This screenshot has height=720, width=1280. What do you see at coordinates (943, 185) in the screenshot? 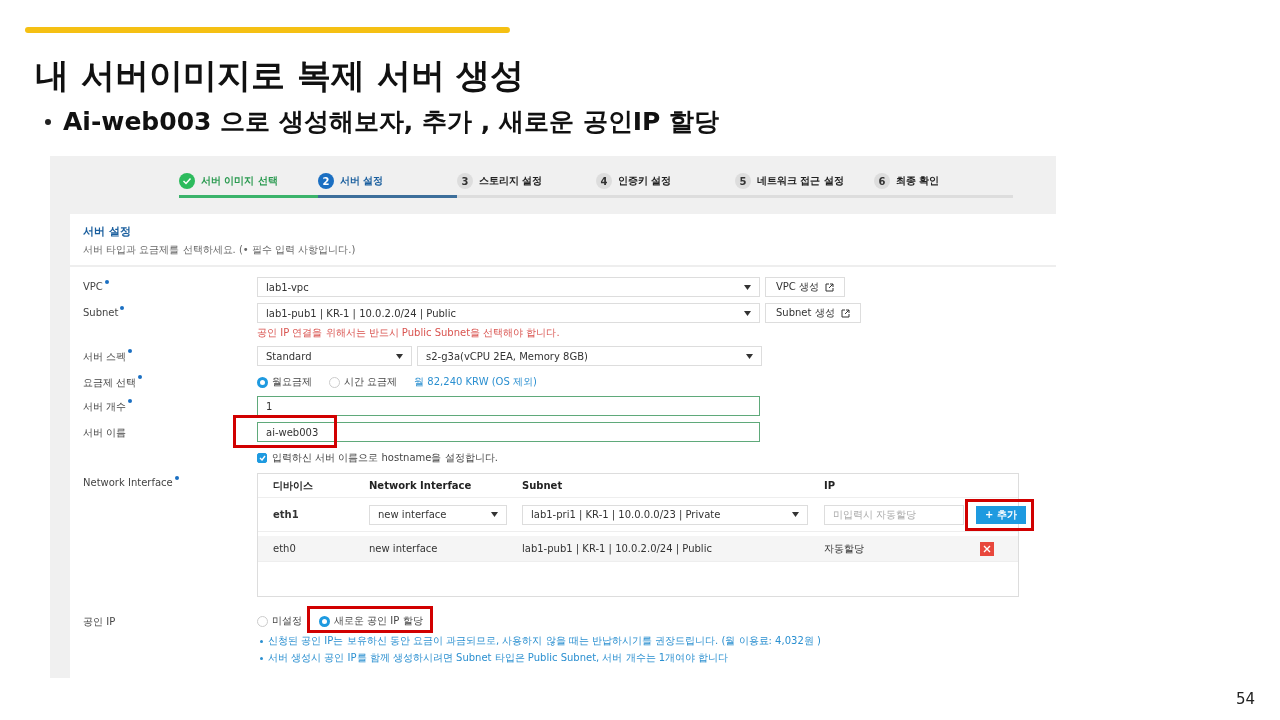
I see `wizard-step: 6 최종 확인` at bounding box center [943, 185].